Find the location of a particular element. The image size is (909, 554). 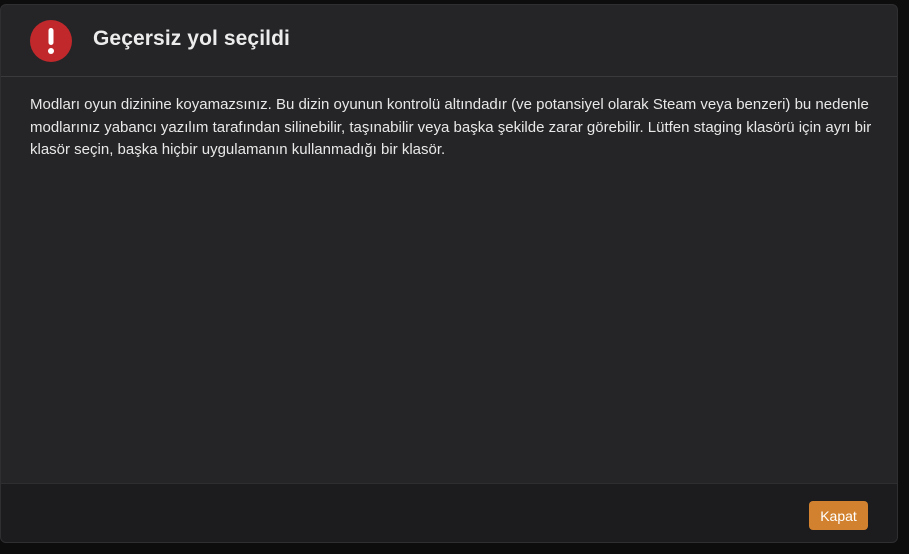

dialog-title: Geçersiz yol seçildi is located at coordinates (191, 38).